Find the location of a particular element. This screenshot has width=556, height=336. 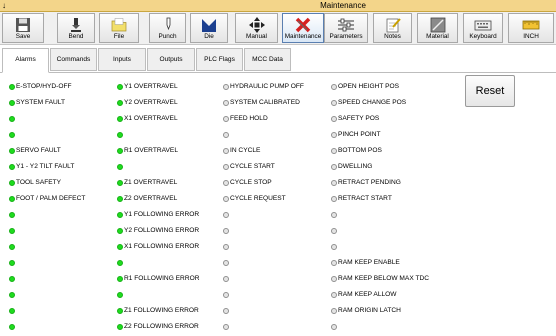

toolbar-button-label: Punch is located at coordinates (167, 36).